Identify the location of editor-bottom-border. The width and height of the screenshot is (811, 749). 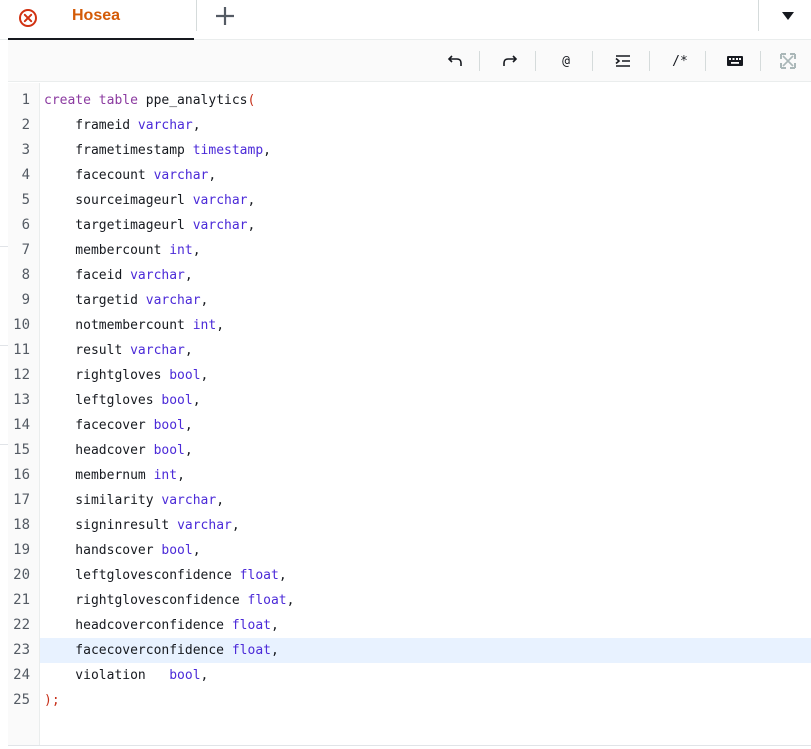
(409, 745).